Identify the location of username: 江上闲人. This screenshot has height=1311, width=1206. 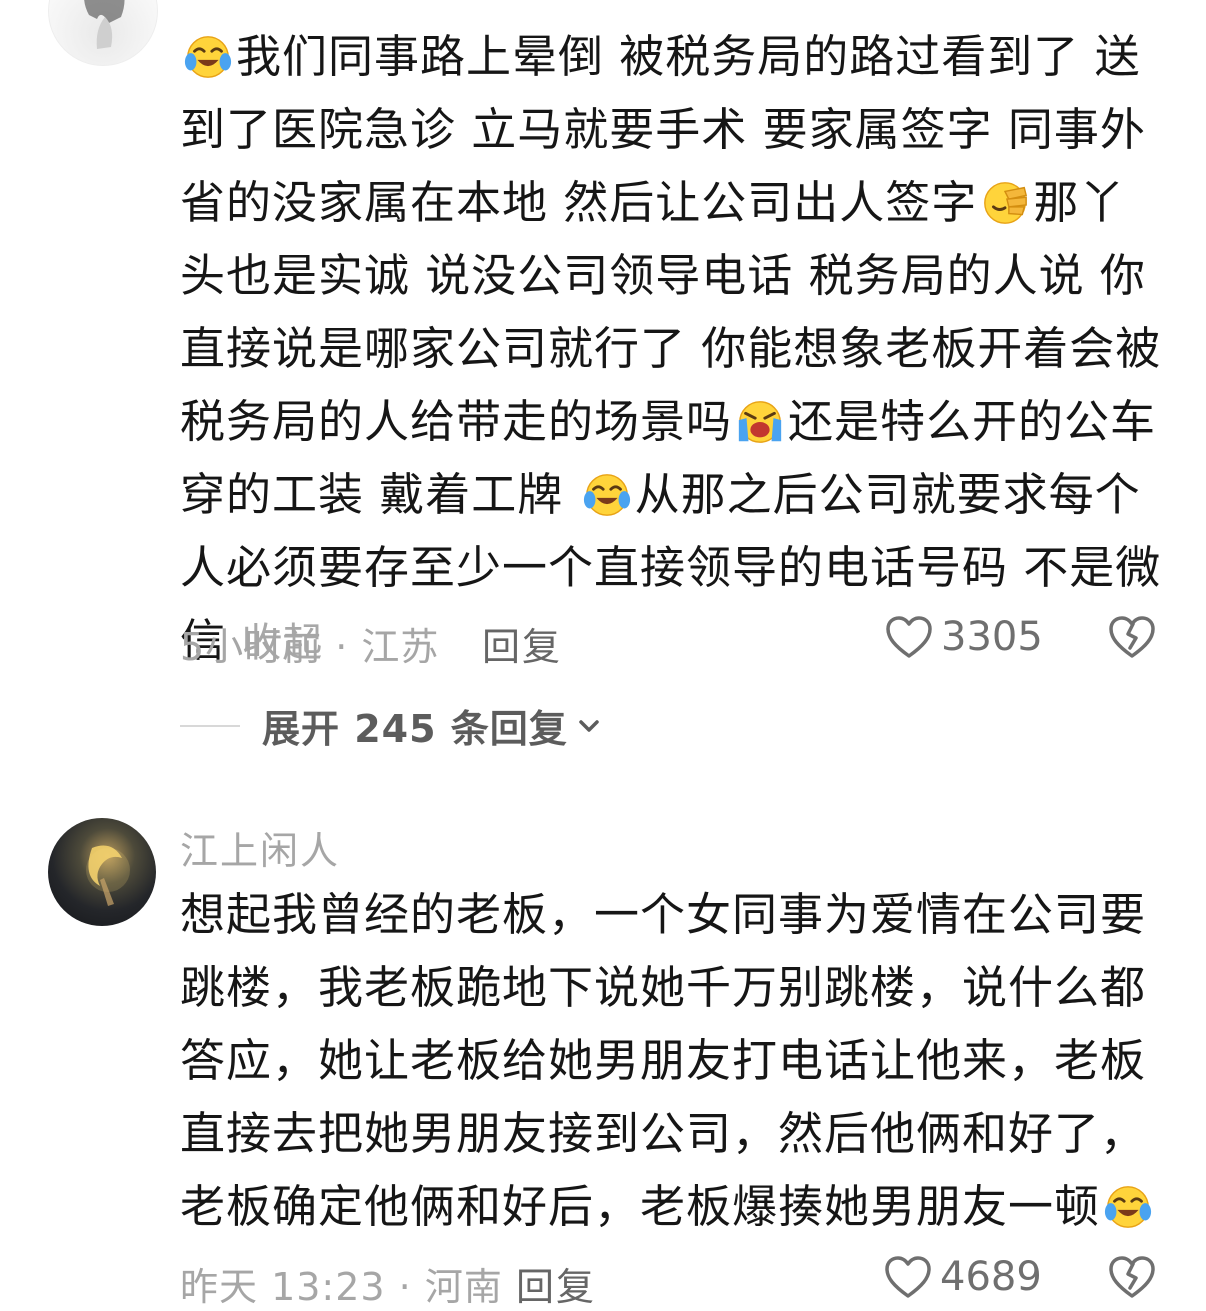
(260, 847).